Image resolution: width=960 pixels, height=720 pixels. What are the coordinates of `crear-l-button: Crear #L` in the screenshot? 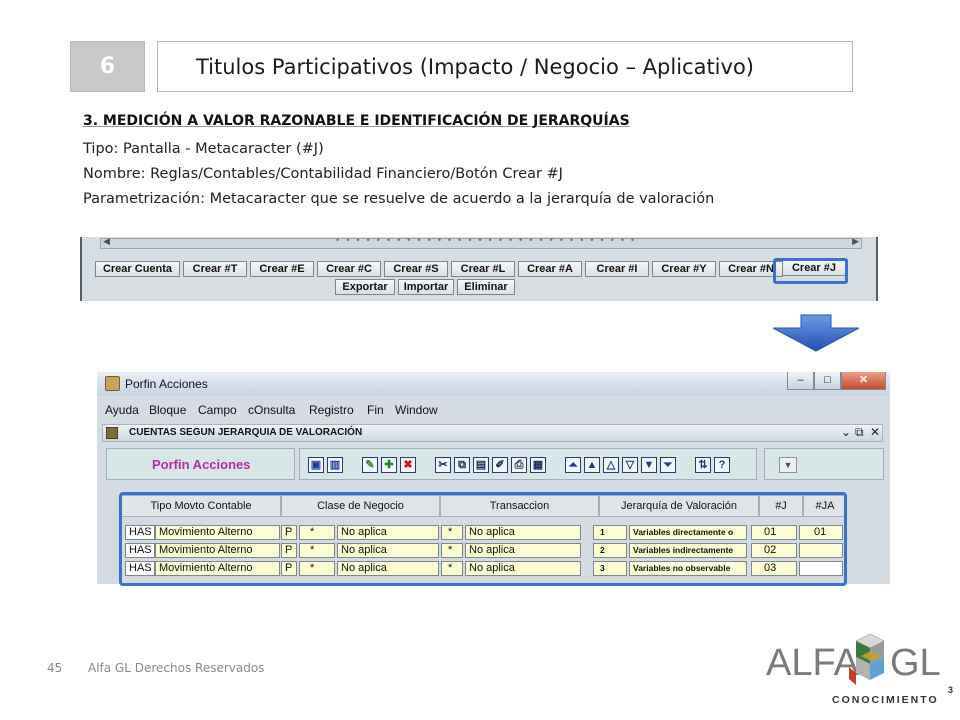 It's located at (483, 269).